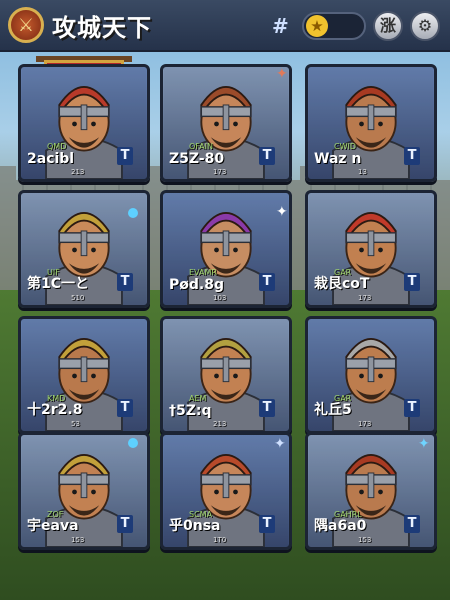  I want to click on hero-name: Z5Z-80, so click(197, 159).